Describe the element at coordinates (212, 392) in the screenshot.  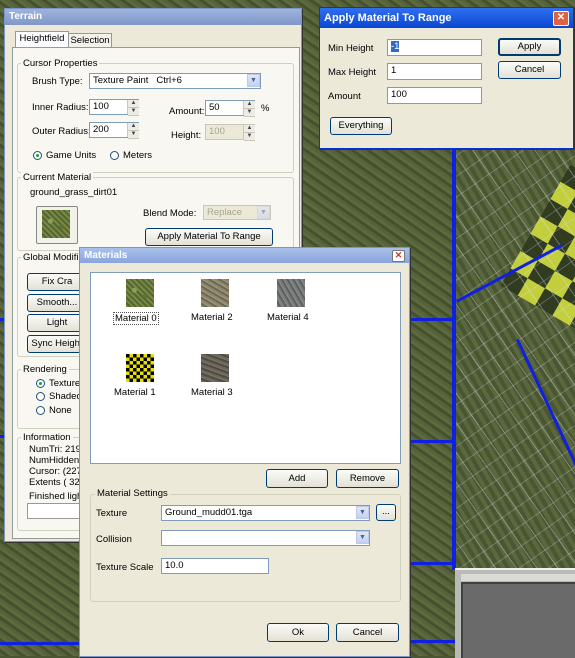
I see `material-label: Material 3` at that location.